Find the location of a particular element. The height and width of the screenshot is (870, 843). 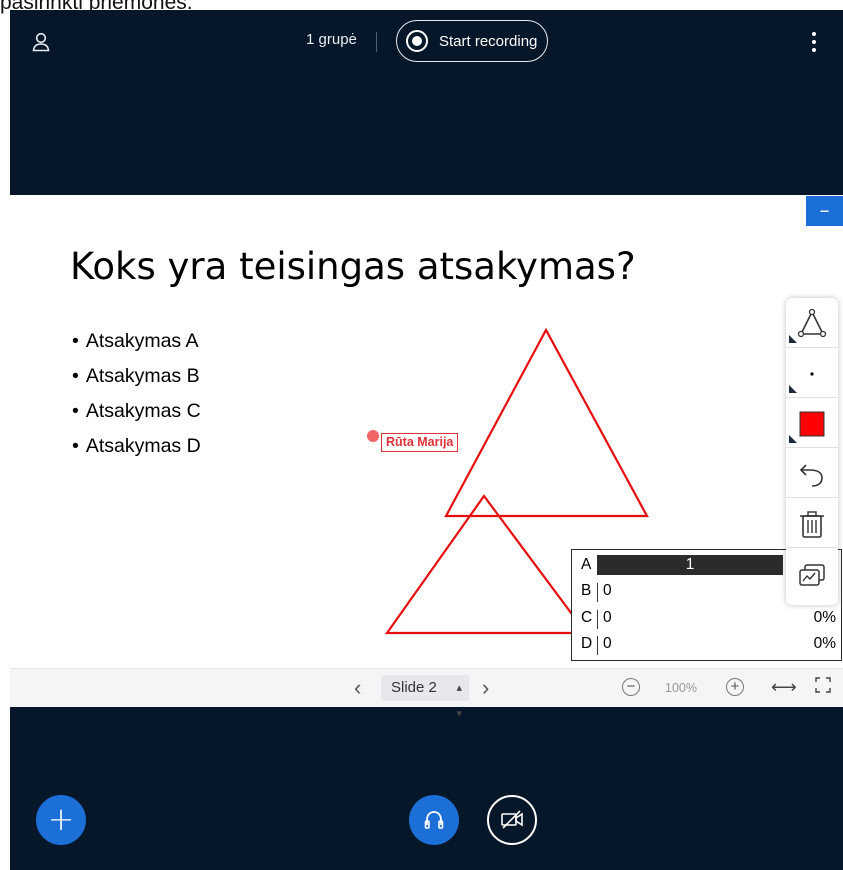

video-button is located at coordinates (512, 820).